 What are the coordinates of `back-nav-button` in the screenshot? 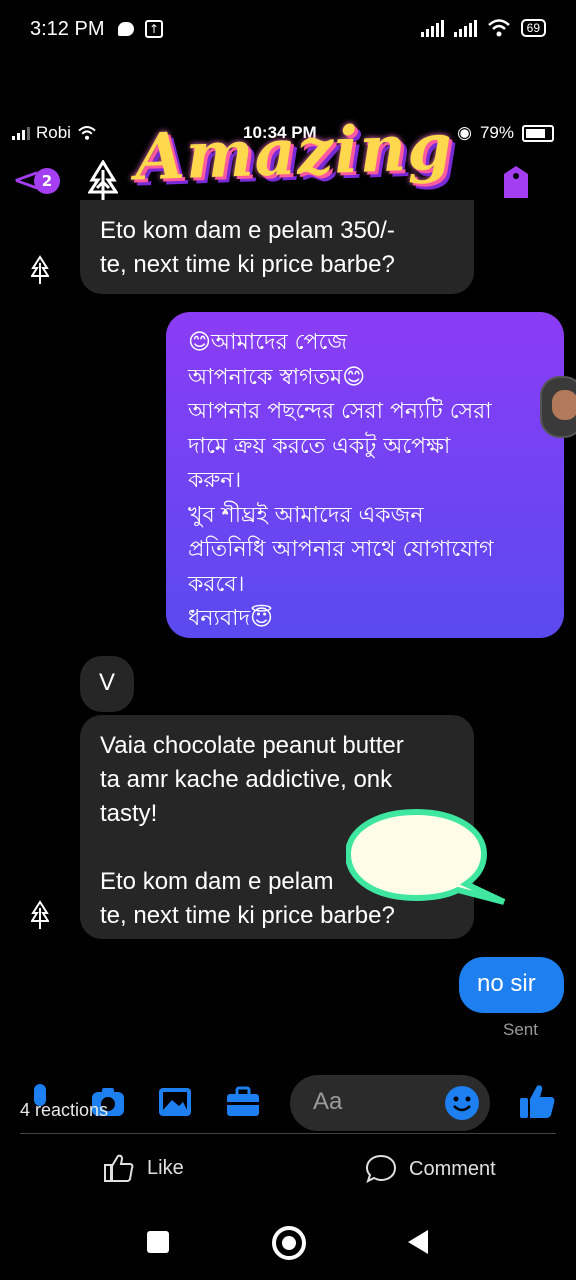 It's located at (418, 1242).